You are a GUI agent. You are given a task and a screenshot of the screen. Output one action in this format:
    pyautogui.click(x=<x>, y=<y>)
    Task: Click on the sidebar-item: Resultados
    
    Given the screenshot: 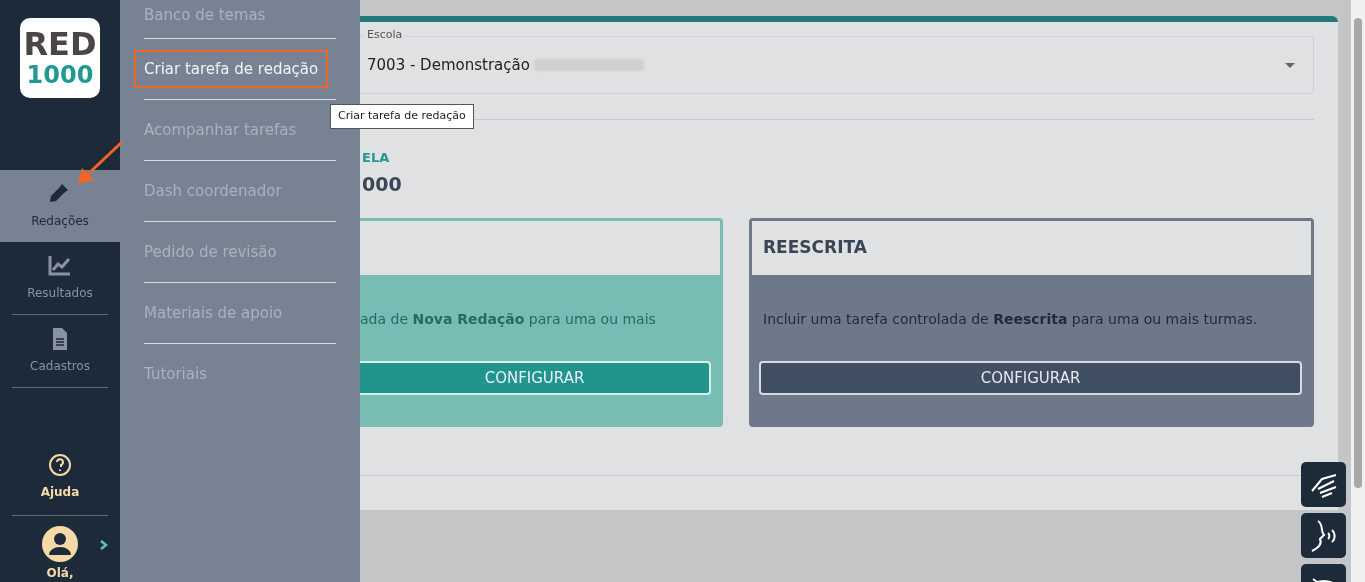 What is the action you would take?
    pyautogui.click(x=60, y=278)
    